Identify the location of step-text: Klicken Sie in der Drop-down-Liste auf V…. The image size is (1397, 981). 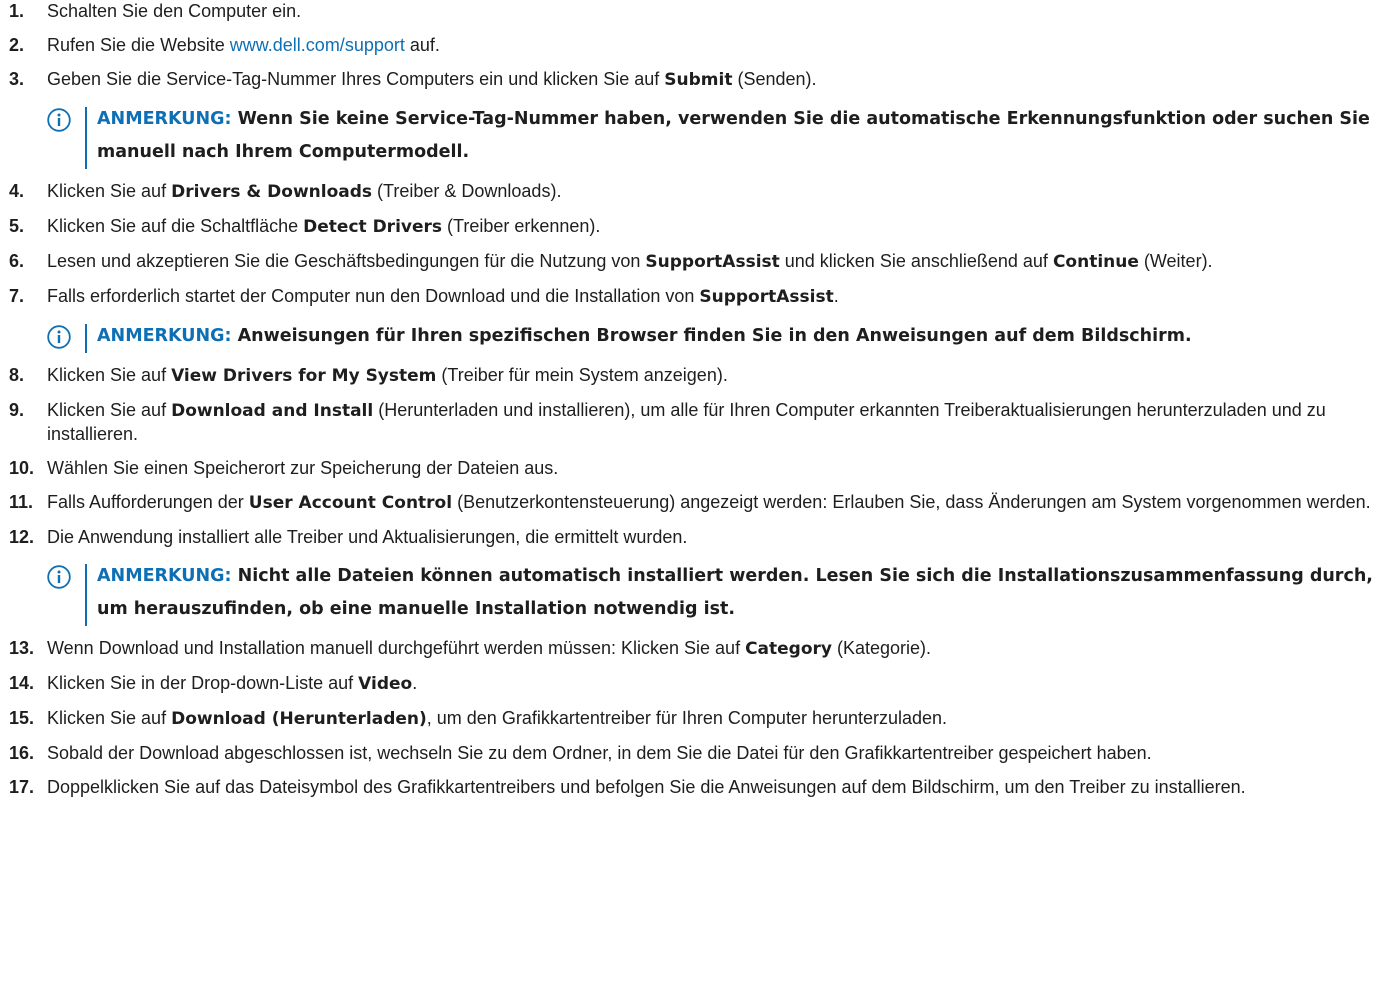
(232, 683).